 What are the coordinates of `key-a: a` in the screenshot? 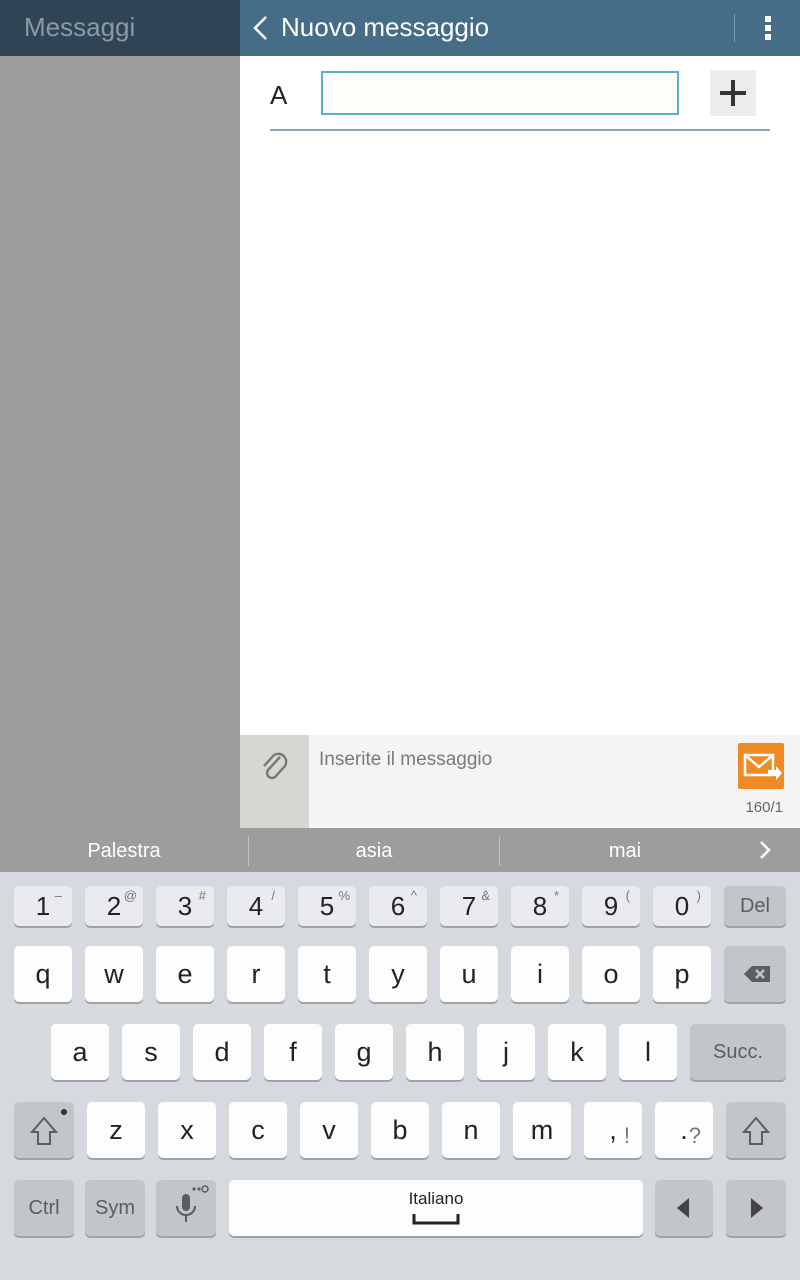 It's located at (80, 1052).